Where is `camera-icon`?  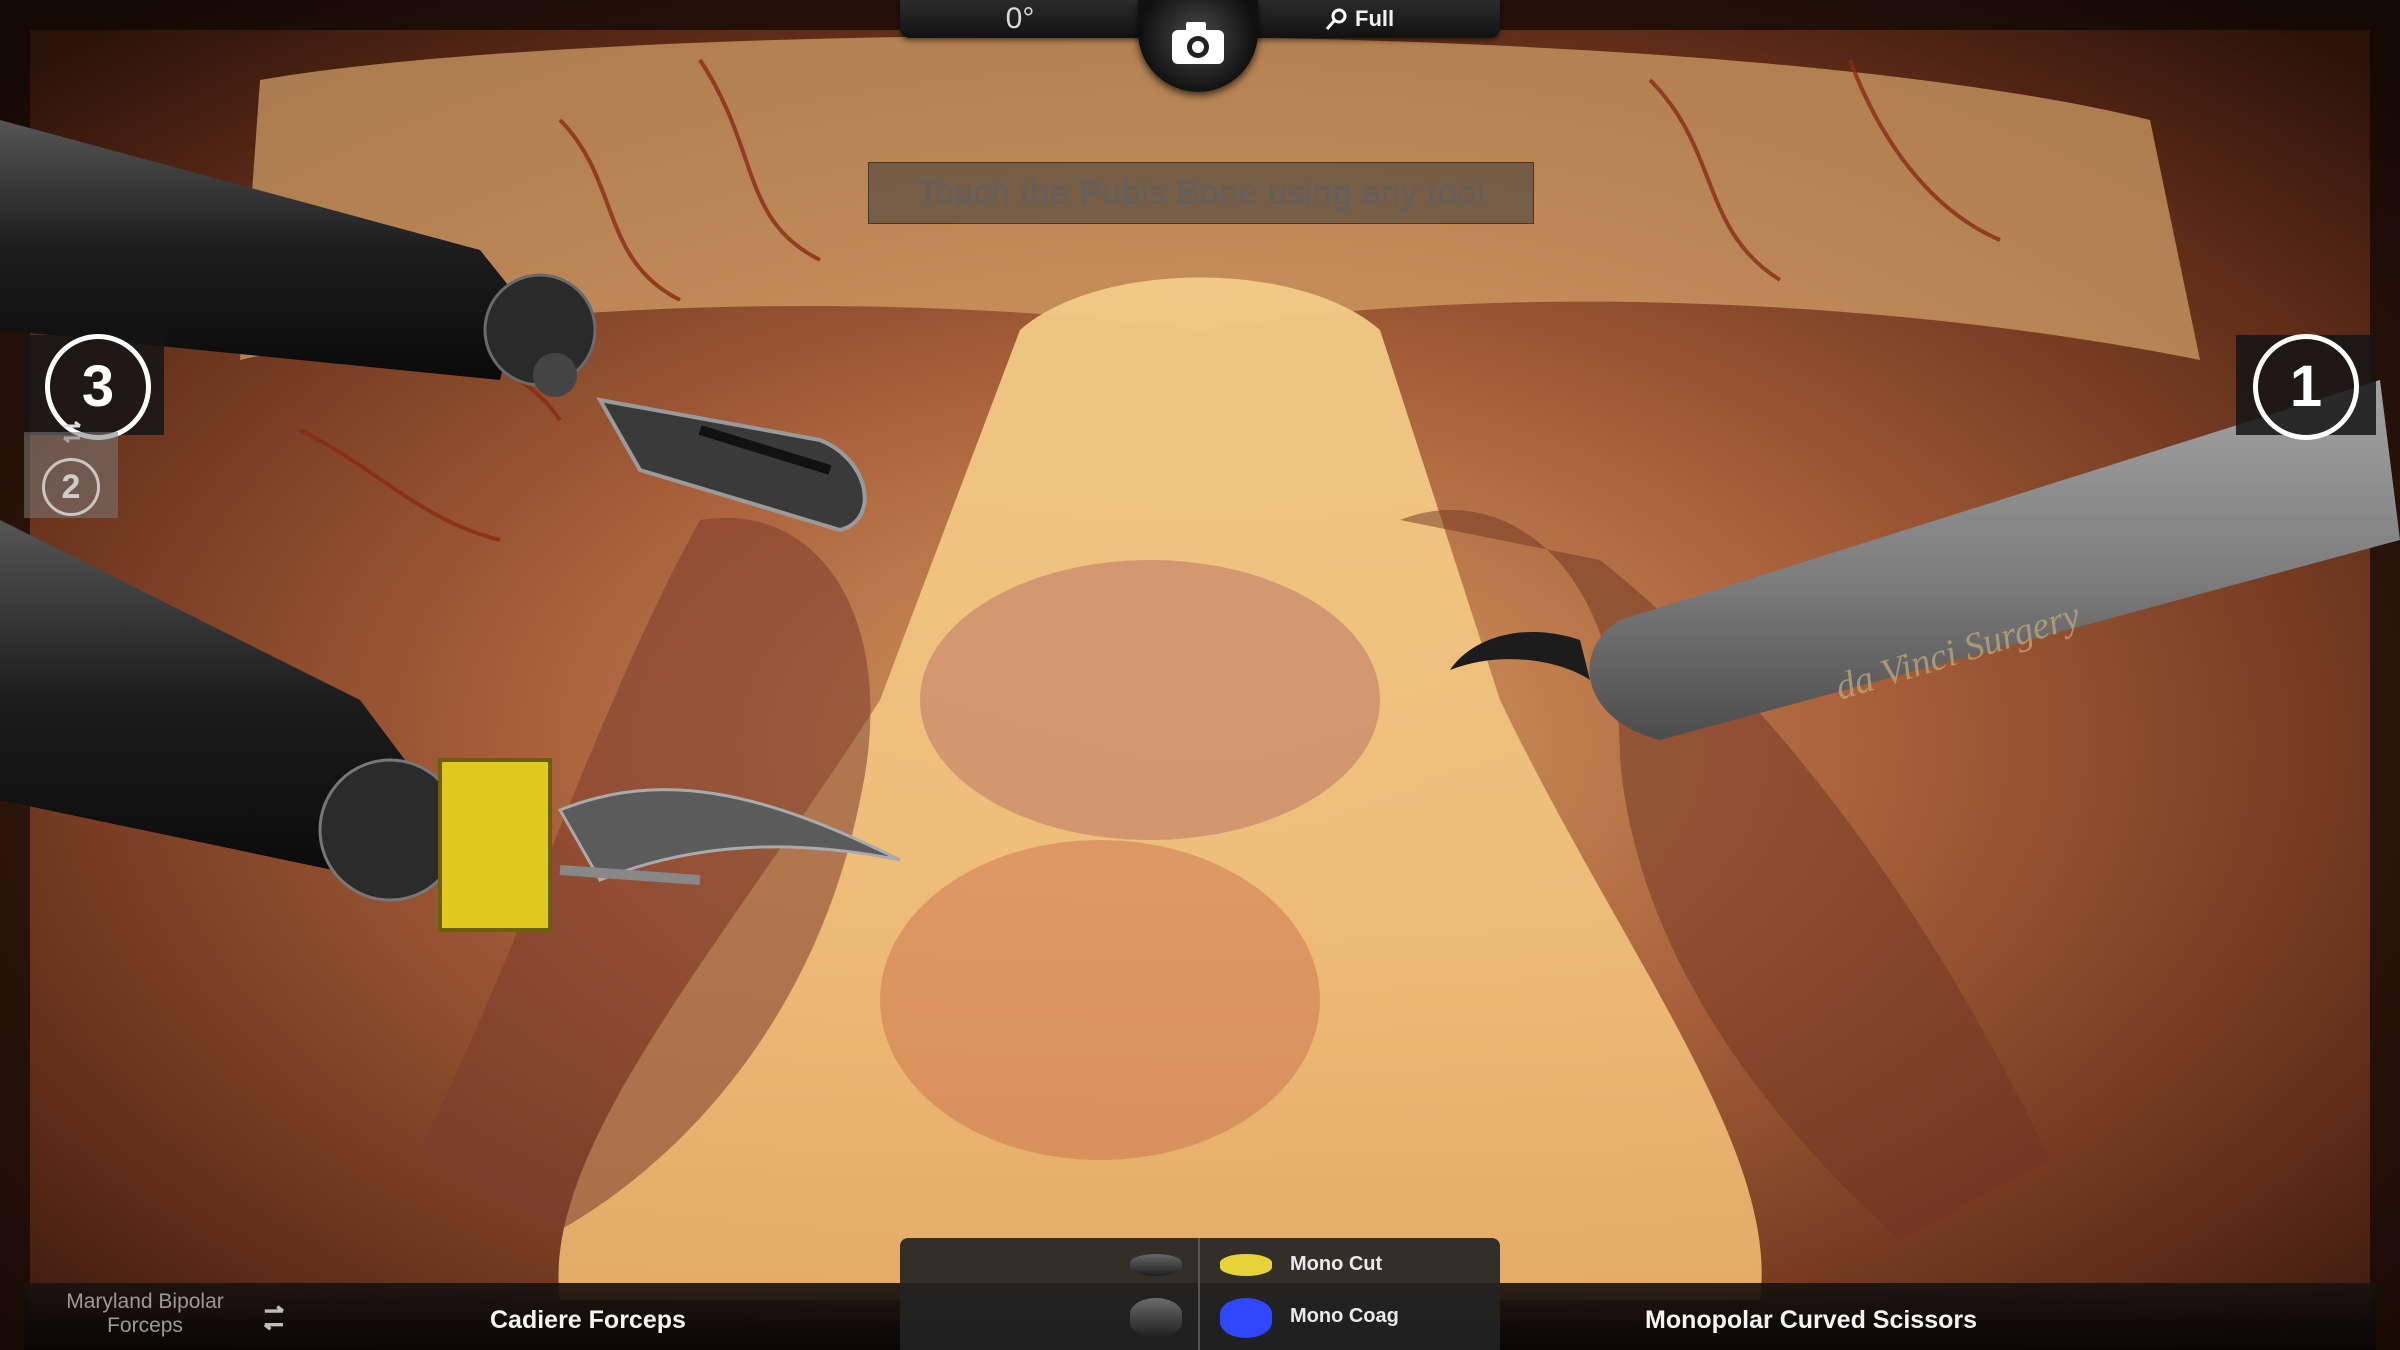
camera-icon is located at coordinates (1198, 43).